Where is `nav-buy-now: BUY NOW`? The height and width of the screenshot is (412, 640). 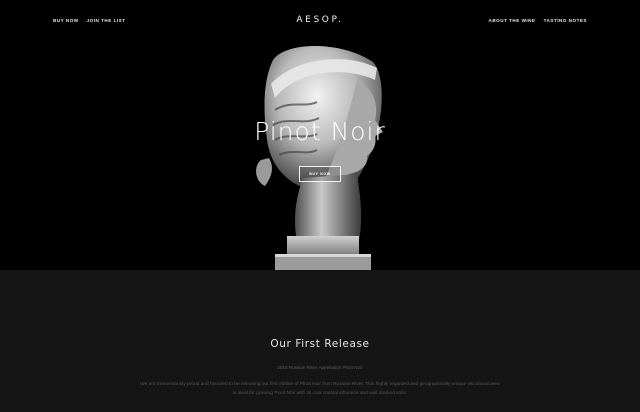 nav-buy-now: BUY NOW is located at coordinates (66, 20).